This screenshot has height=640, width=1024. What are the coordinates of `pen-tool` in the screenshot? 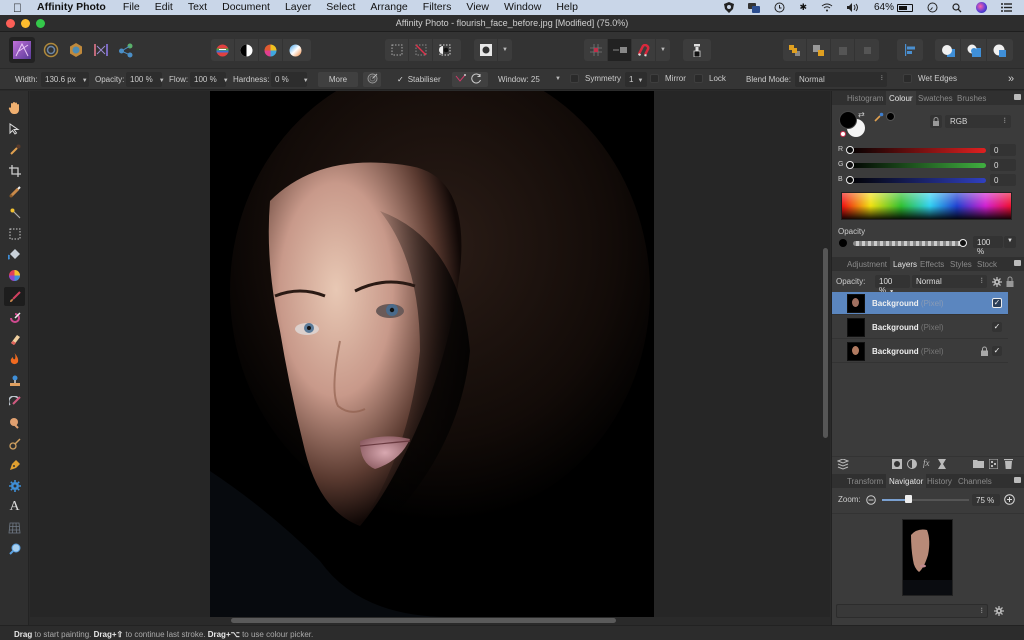 It's located at (14, 464).